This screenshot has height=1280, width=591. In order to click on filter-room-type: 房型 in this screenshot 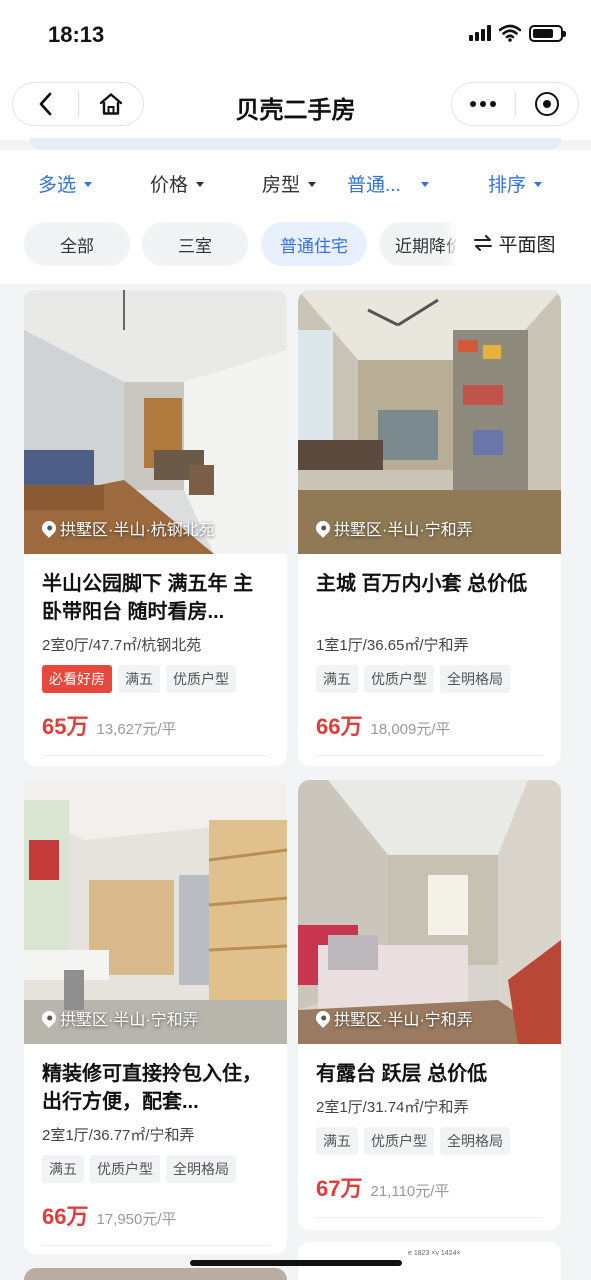, I will do `click(289, 183)`.